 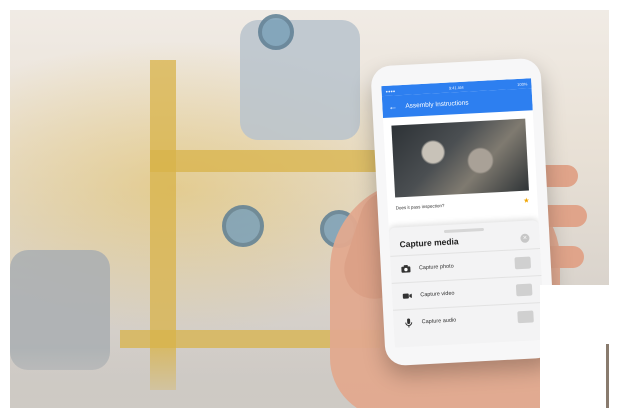 What do you see at coordinates (437, 294) in the screenshot?
I see `capture-video-label: Capture video` at bounding box center [437, 294].